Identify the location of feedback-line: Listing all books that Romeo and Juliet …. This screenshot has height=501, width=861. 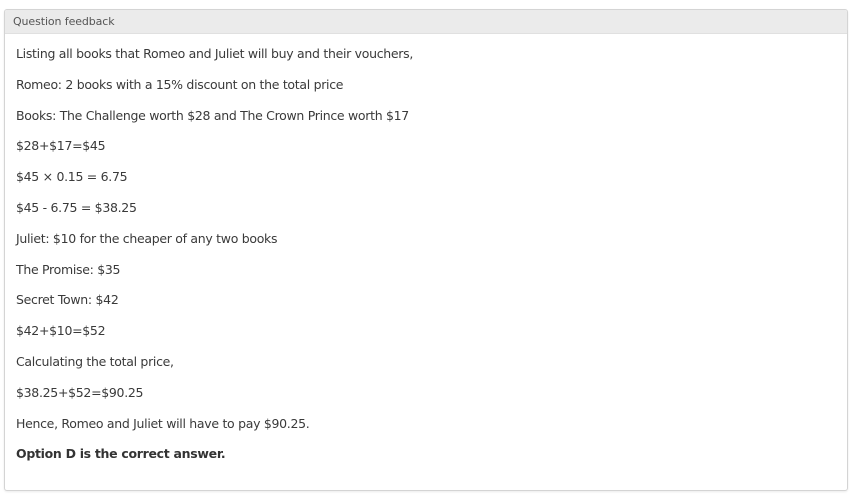
(215, 53).